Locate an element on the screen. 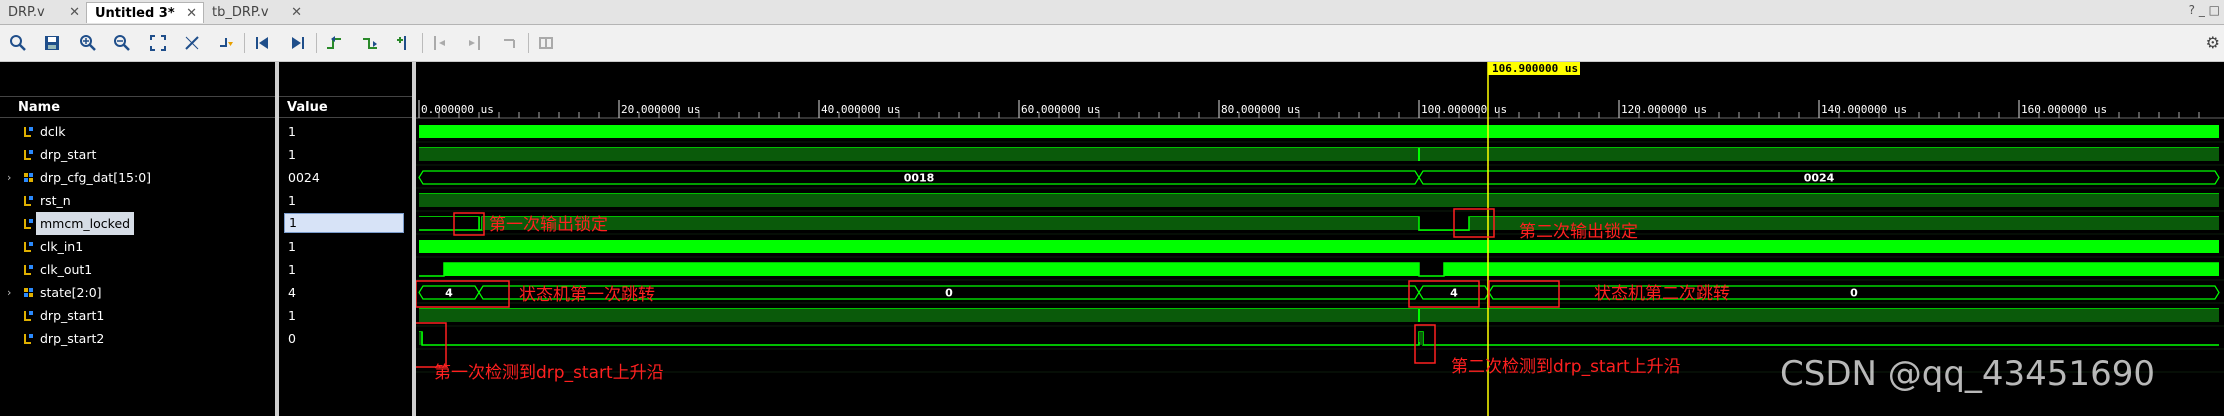 Image resolution: width=2224 pixels, height=416 pixels. value-header-label: Value is located at coordinates (345, 107).